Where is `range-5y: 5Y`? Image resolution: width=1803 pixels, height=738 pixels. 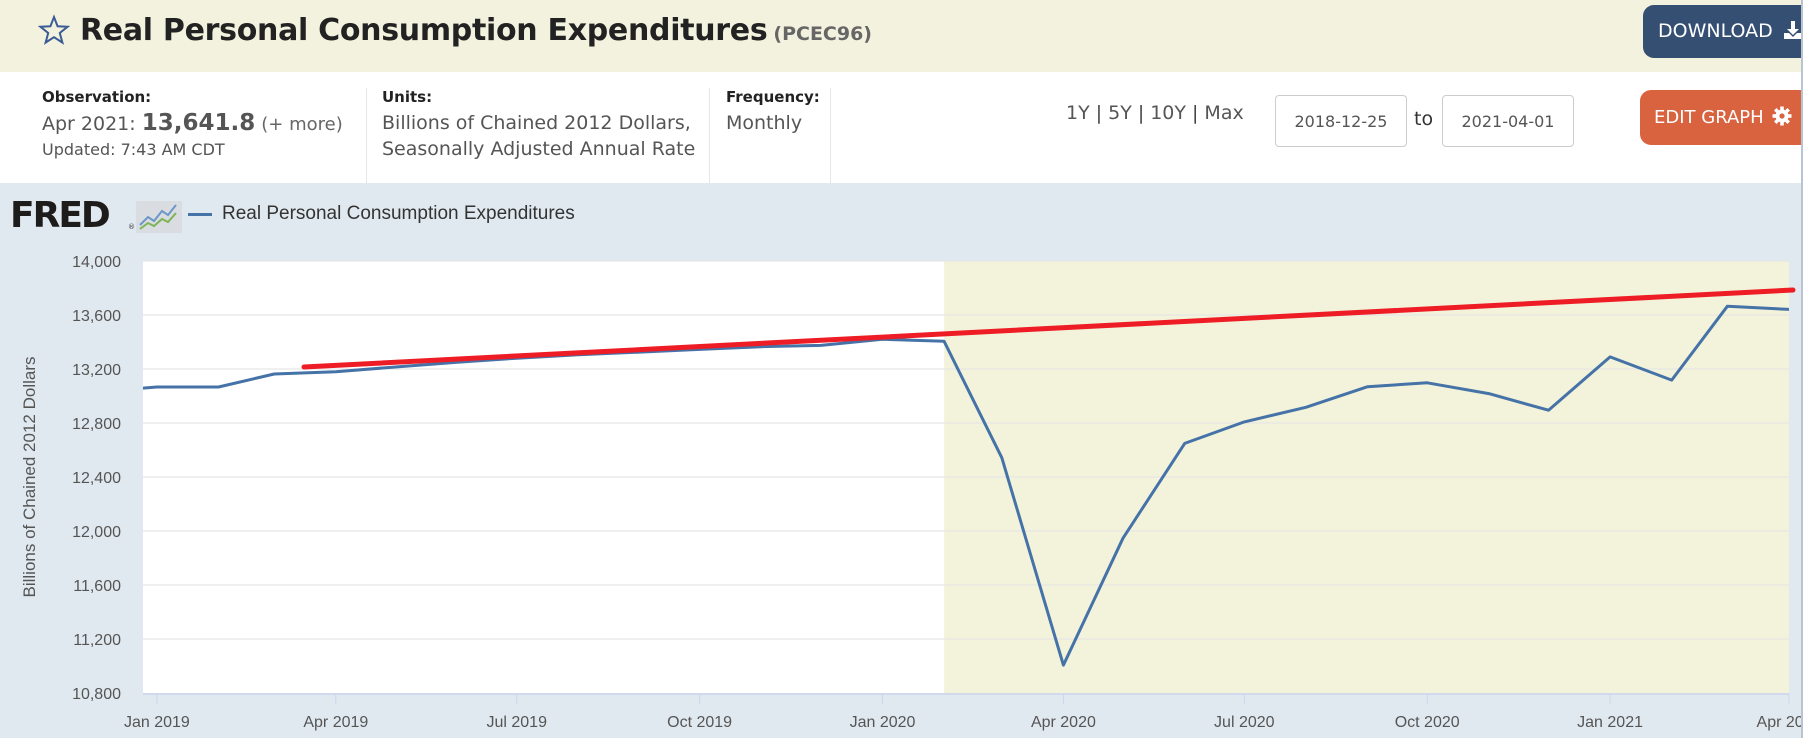
range-5y: 5Y is located at coordinates (1120, 113).